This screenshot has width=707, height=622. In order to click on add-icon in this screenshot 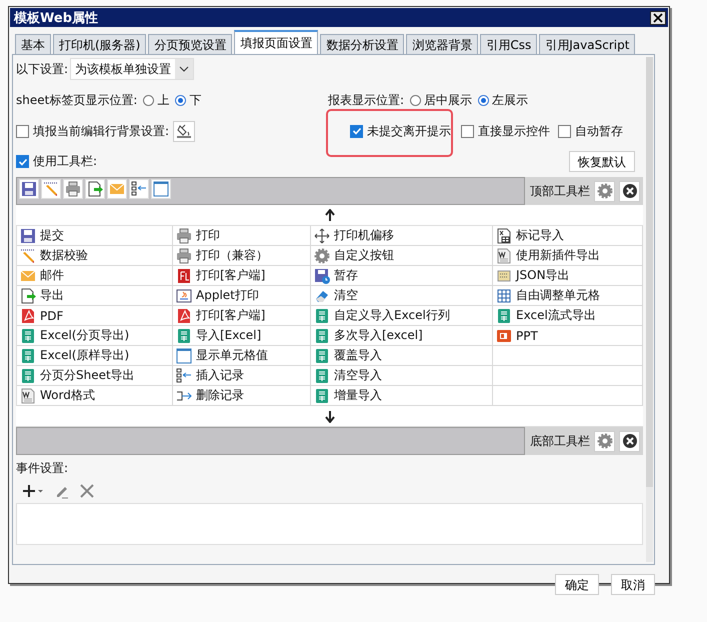, I will do `click(33, 491)`.